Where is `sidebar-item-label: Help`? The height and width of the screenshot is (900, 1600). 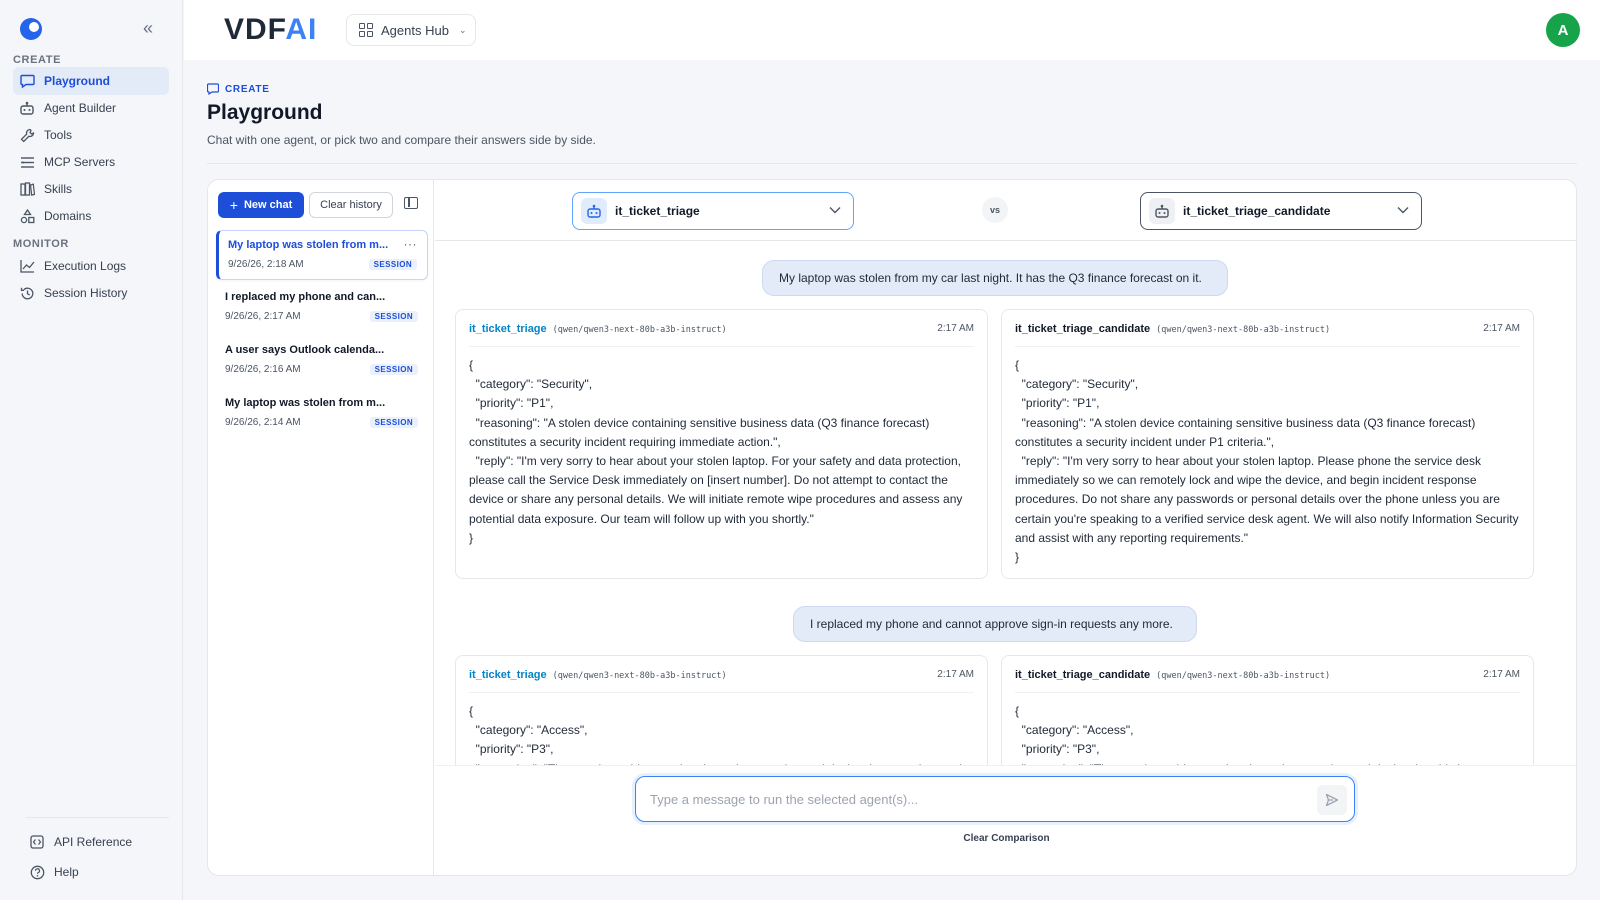 sidebar-item-label: Help is located at coordinates (66, 872).